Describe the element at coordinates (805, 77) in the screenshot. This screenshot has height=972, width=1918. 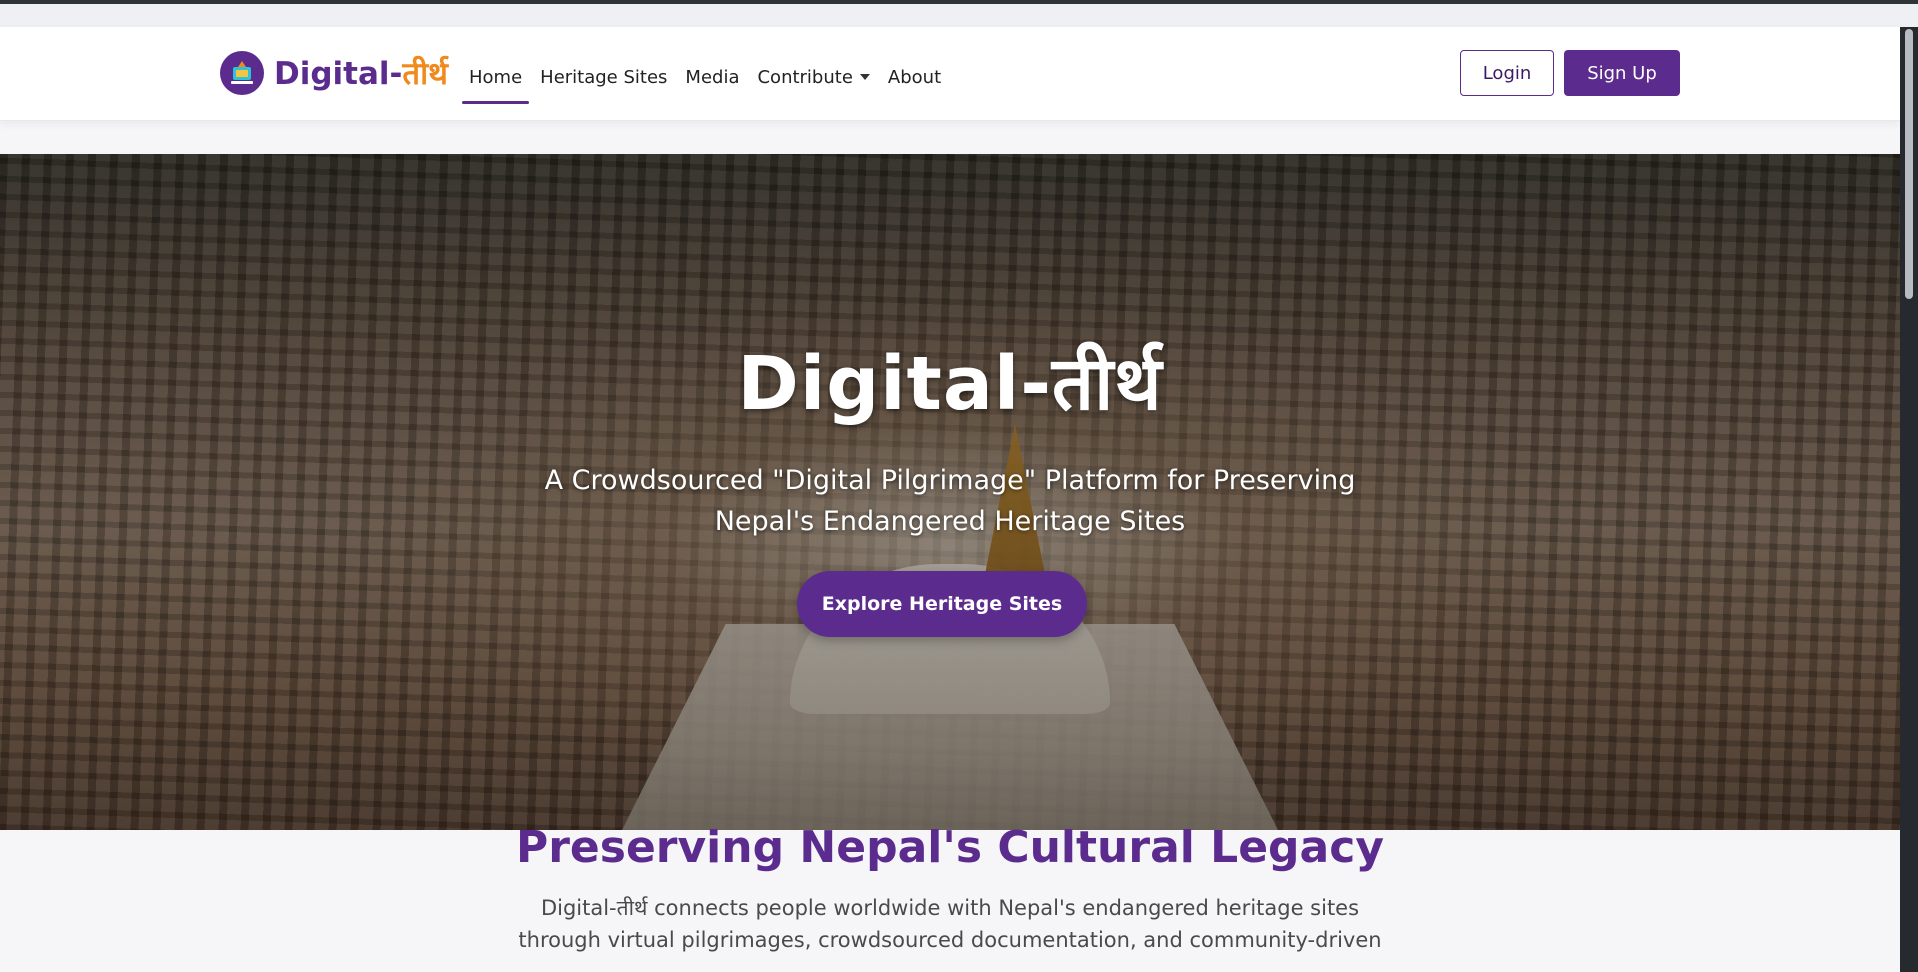
I see `nav-link-contribute-label: Contribute` at that location.